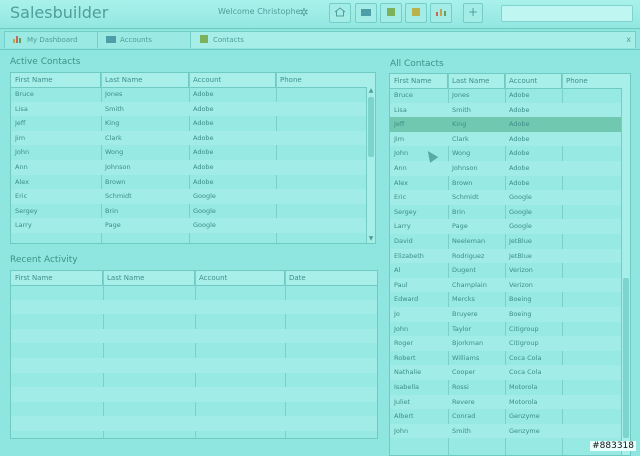 The image size is (640, 456). I want to click on table-row: Albert Conrad Genzyme, so click(510, 416).